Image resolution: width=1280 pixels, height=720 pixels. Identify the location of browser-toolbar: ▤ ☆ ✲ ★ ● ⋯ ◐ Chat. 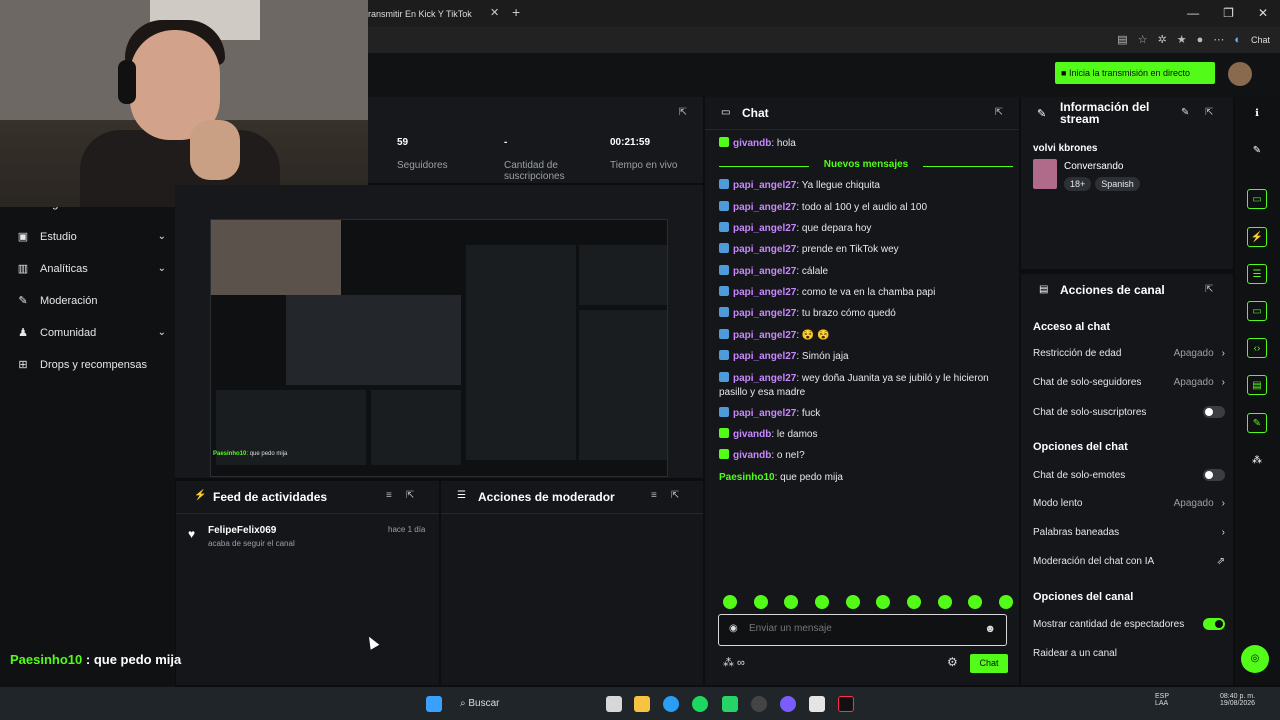
(1193, 40).